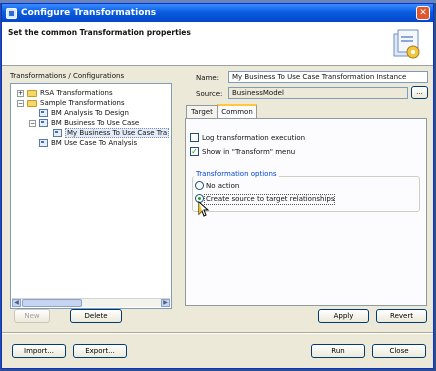  Describe the element at coordinates (217, 333) in the screenshot. I see `footer-separator` at that location.